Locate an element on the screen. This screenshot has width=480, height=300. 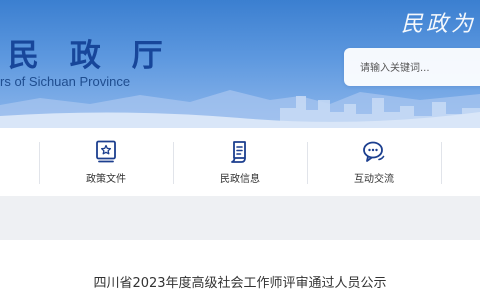
slogan-calligraphy: 民政为 is located at coordinates (438, 24).